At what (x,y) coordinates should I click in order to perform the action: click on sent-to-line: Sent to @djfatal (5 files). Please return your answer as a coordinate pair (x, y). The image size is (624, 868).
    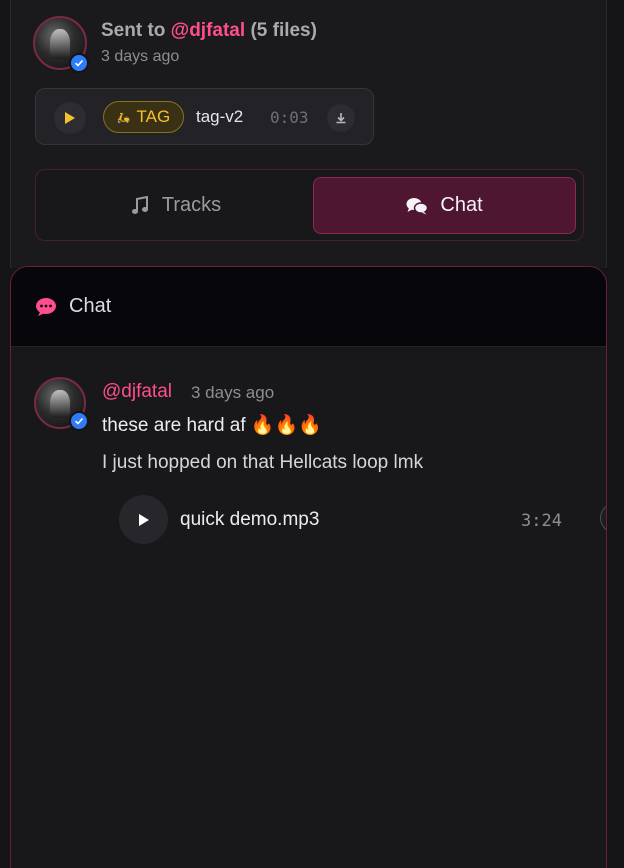
    Looking at the image, I should click on (209, 31).